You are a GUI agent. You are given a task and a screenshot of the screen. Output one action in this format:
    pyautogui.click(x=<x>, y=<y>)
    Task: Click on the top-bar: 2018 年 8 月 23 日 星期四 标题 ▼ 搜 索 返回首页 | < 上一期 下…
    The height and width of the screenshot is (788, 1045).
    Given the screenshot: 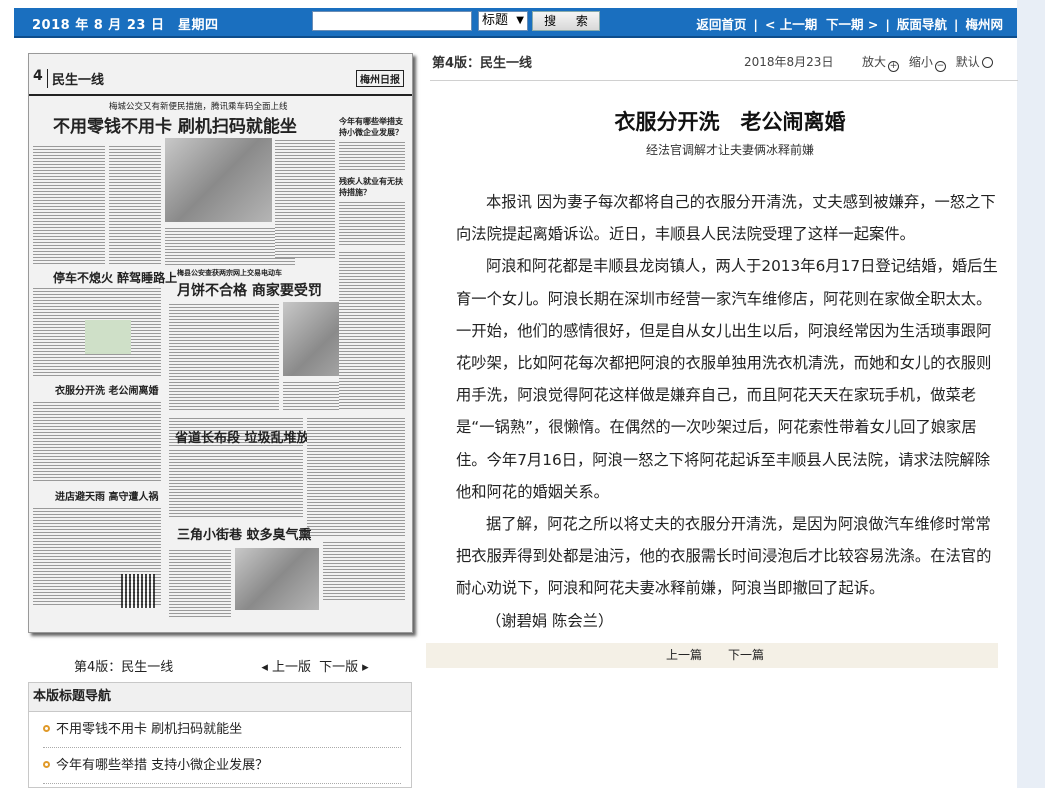 What is the action you would take?
    pyautogui.click(x=515, y=23)
    